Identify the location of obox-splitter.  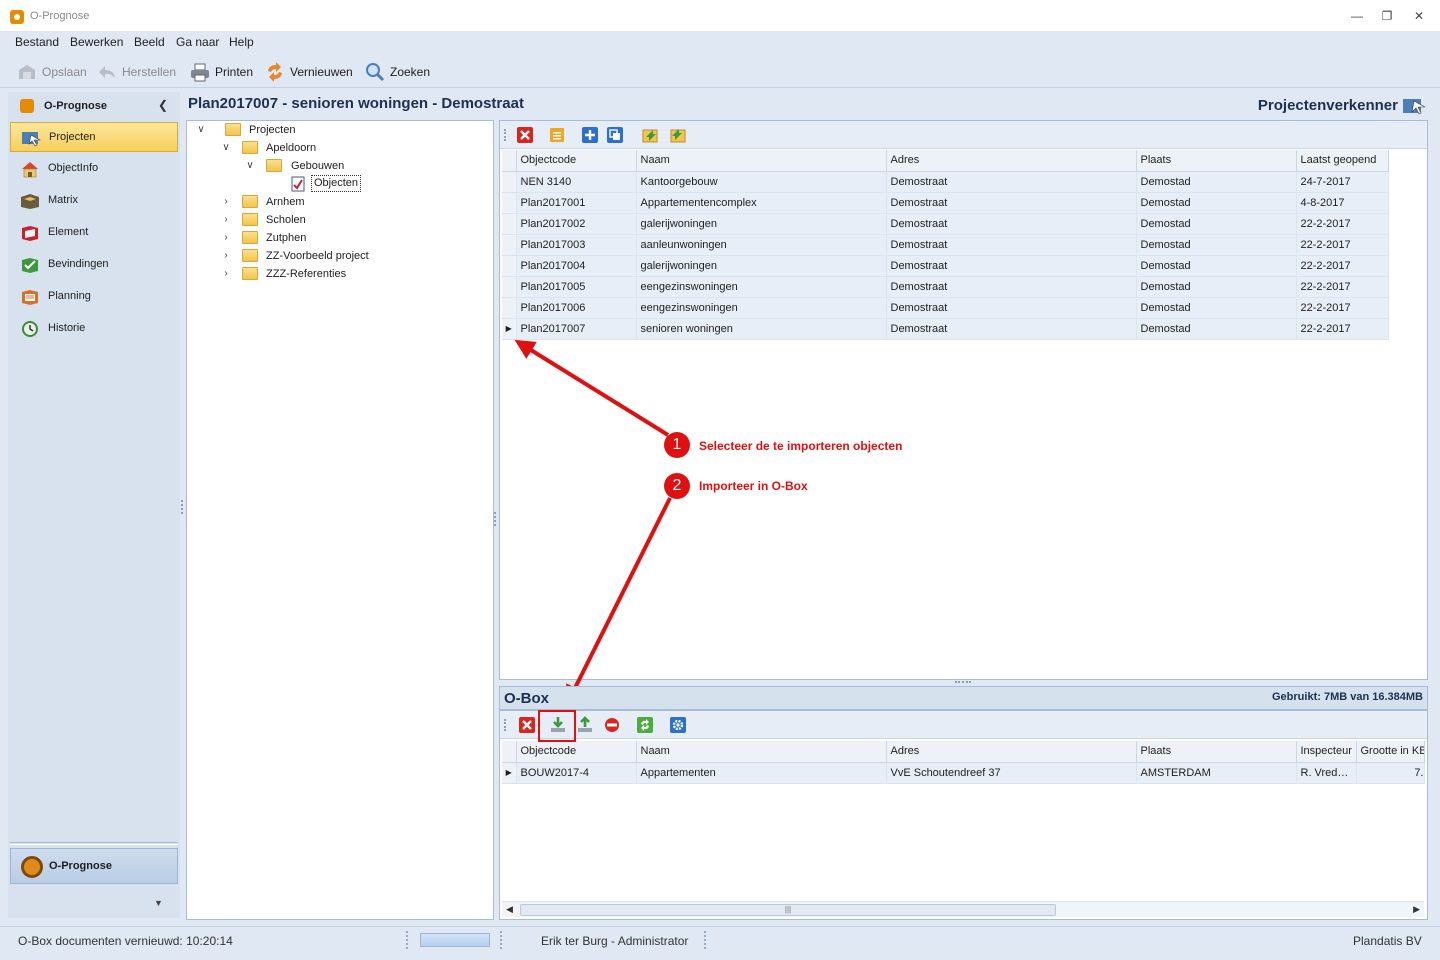
(963, 682).